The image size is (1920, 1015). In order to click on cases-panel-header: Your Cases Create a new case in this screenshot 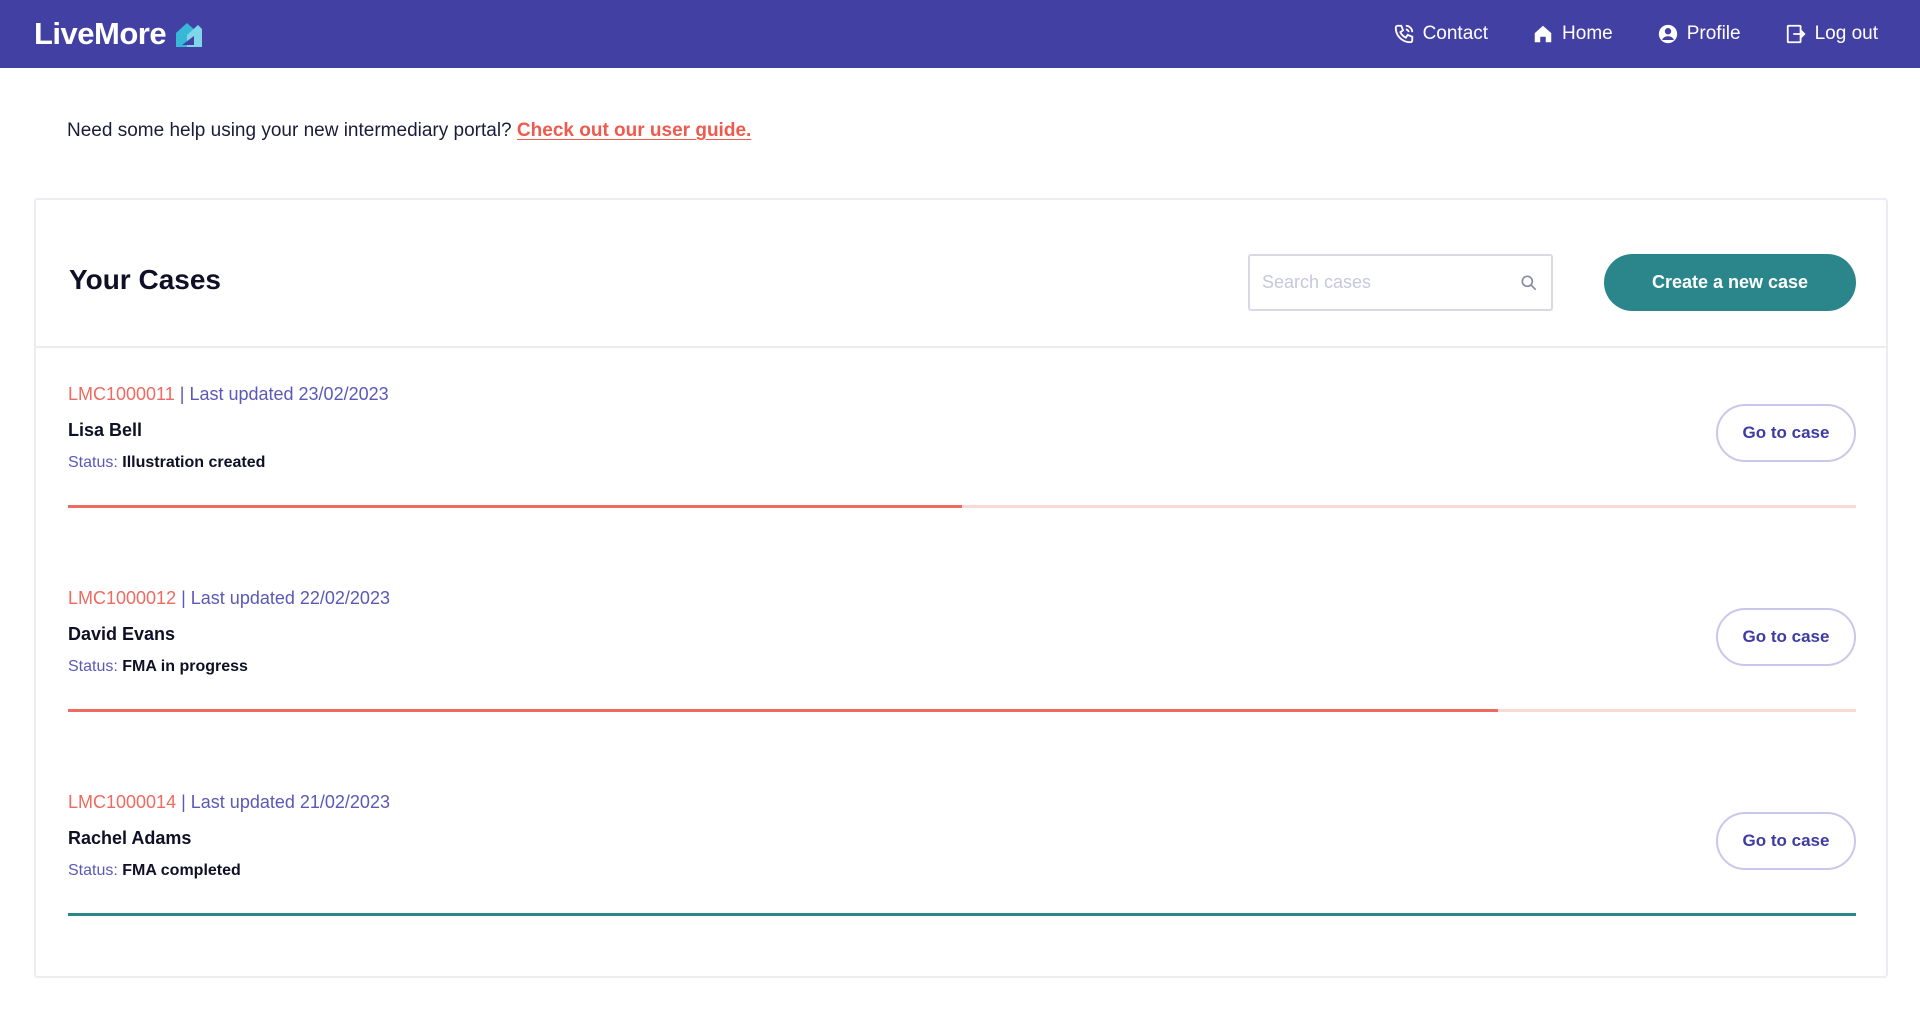, I will do `click(961, 274)`.